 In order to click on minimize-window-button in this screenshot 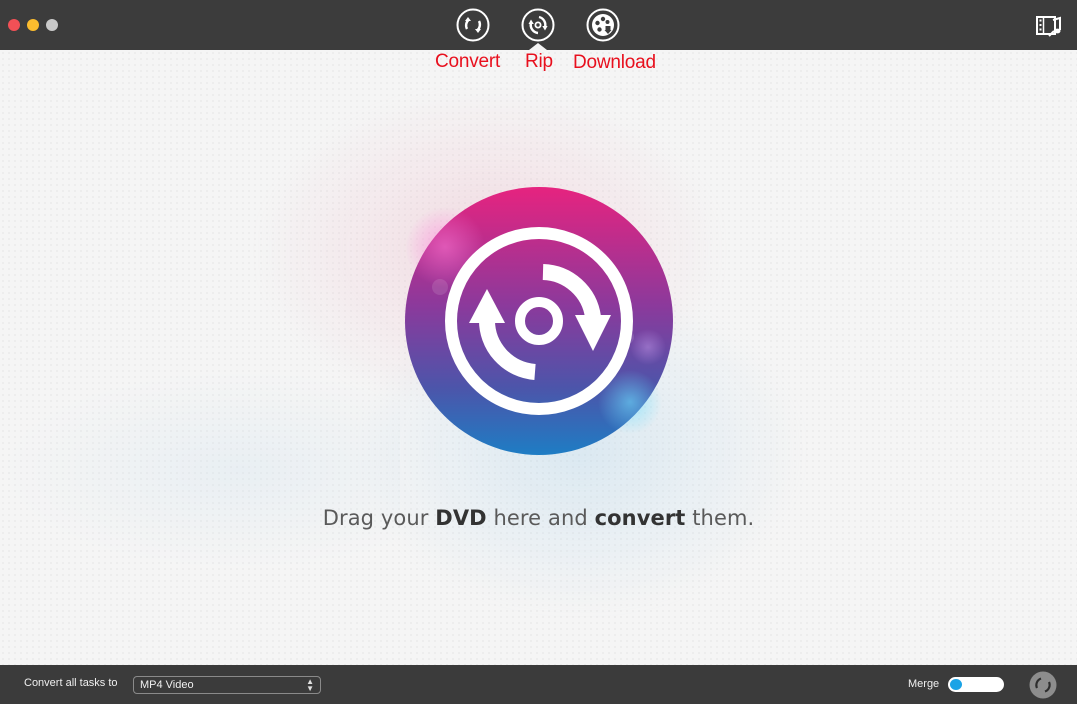, I will do `click(33, 25)`.